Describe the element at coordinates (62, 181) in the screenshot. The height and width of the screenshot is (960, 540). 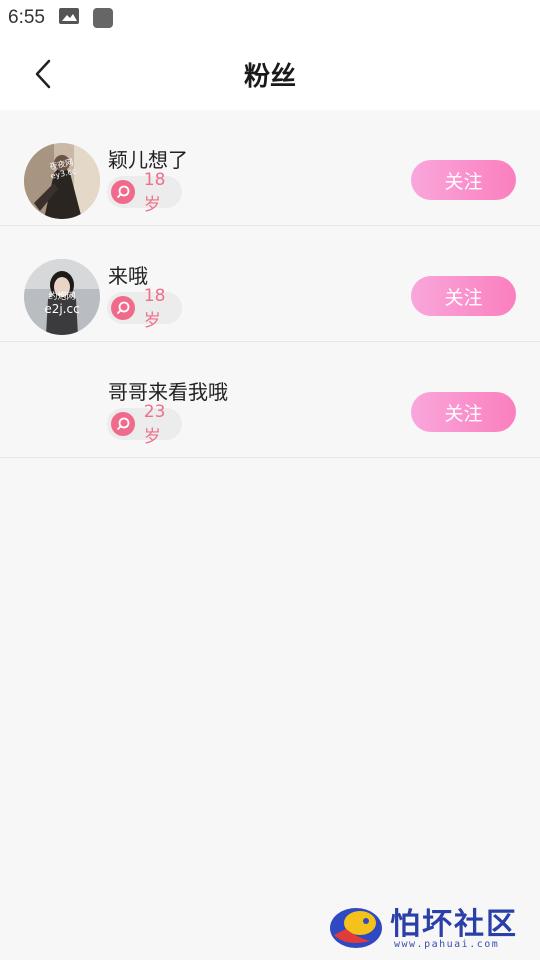
I see `avatar: 夜夜网 ey3.cc` at that location.